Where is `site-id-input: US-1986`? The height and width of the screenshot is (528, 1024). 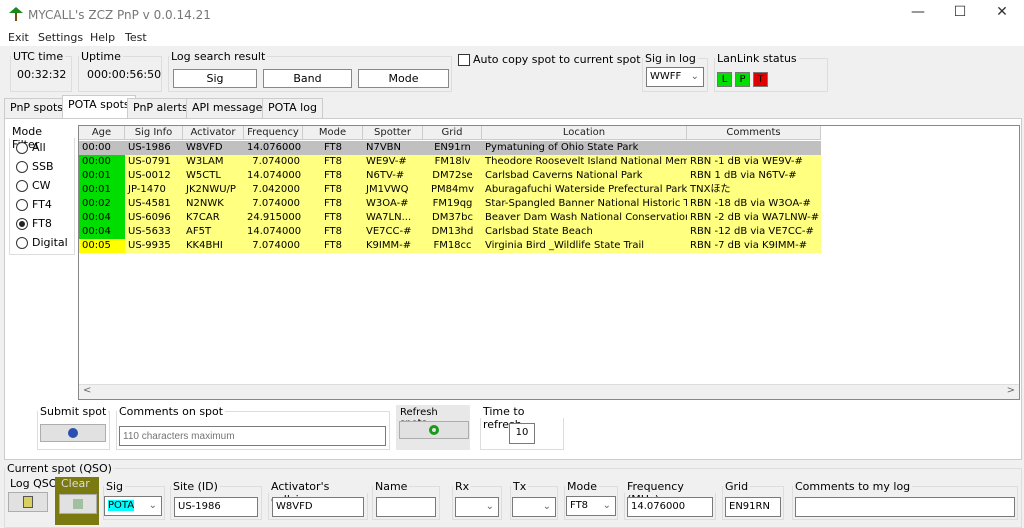
site-id-input: US-1986 is located at coordinates (216, 507).